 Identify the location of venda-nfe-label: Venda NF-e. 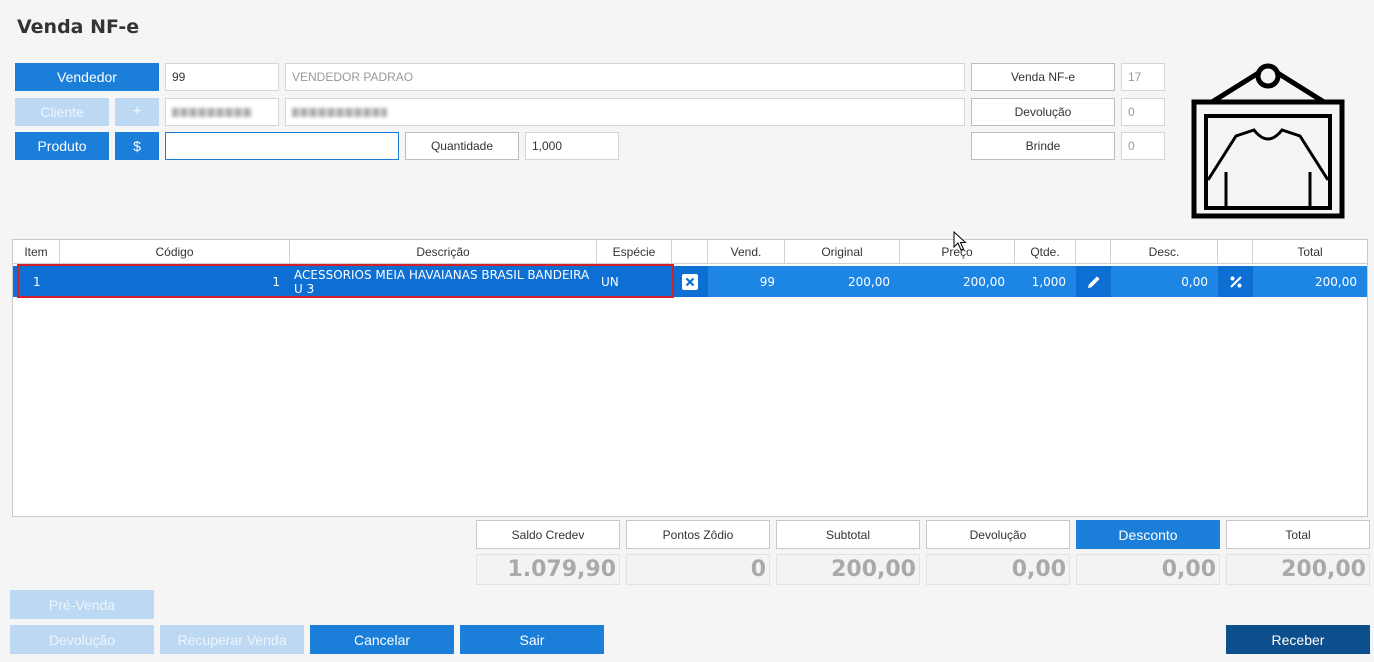
(1043, 77).